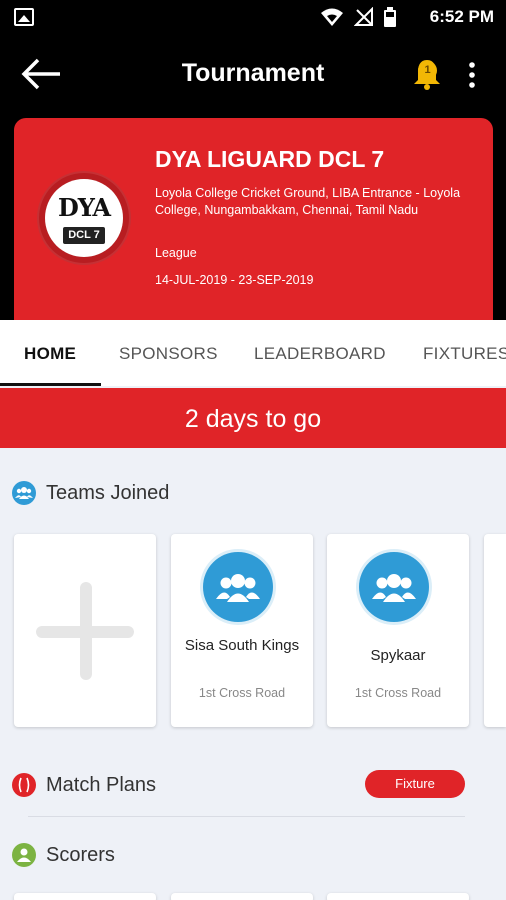 The image size is (506, 900). Describe the element at coordinates (24, 785) in the screenshot. I see `cricket-ball-icon` at that location.